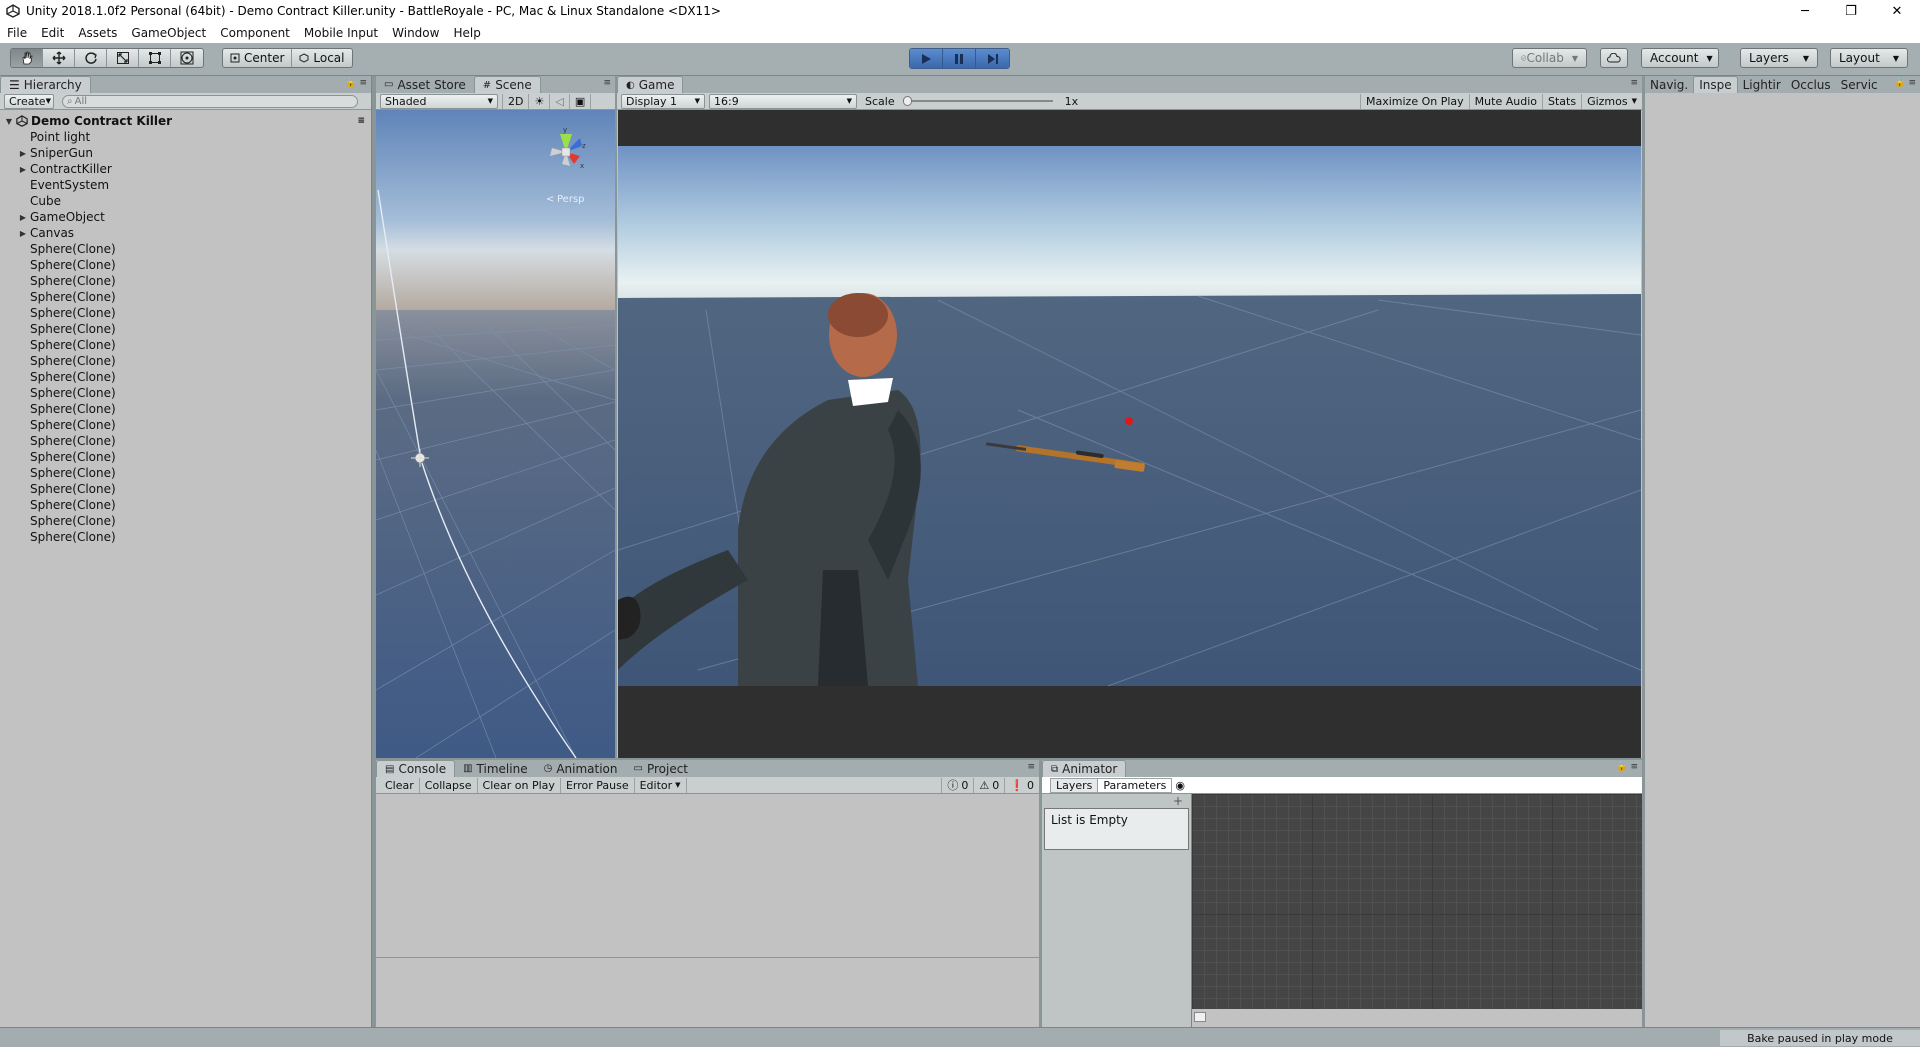  Describe the element at coordinates (415, 33) in the screenshot. I see `menu-window: Window` at that location.